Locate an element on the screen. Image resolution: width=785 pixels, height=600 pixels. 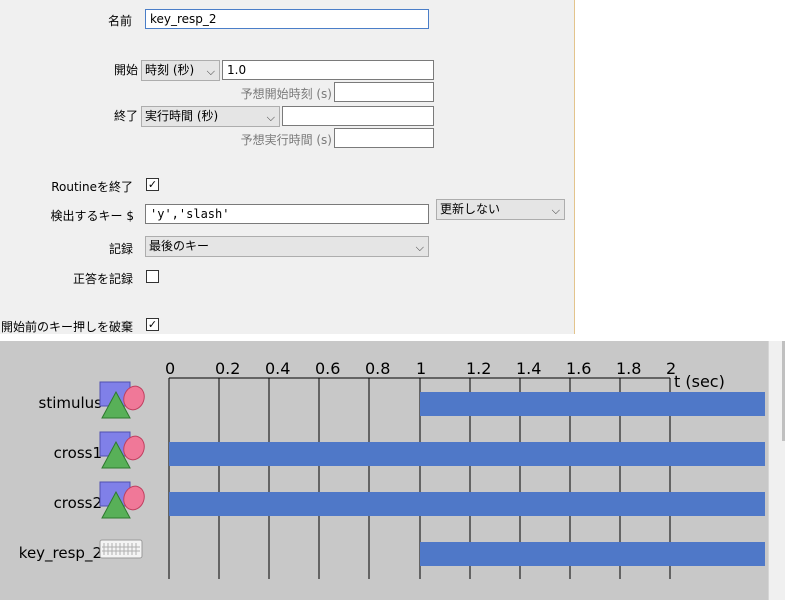
stop-type-value: 実行時間 (秒) is located at coordinates (182, 116).